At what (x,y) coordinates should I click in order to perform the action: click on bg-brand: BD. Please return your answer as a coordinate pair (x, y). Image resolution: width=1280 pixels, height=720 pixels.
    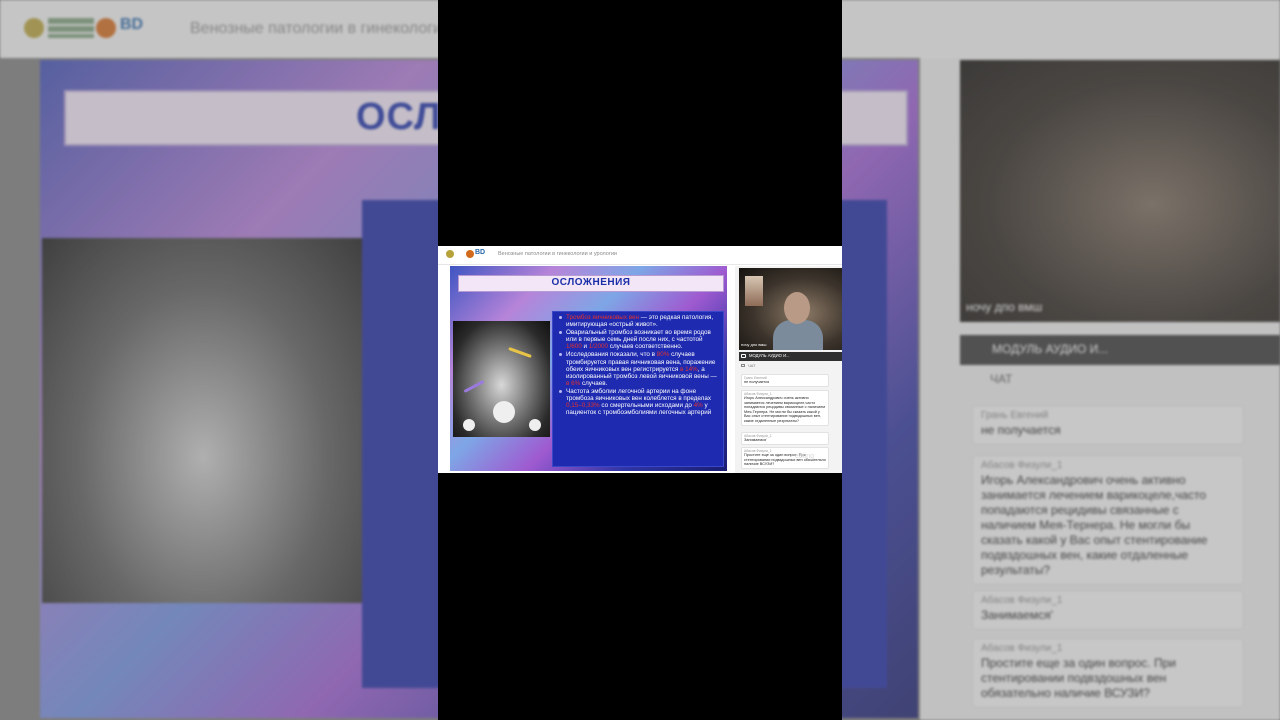
    Looking at the image, I should click on (132, 24).